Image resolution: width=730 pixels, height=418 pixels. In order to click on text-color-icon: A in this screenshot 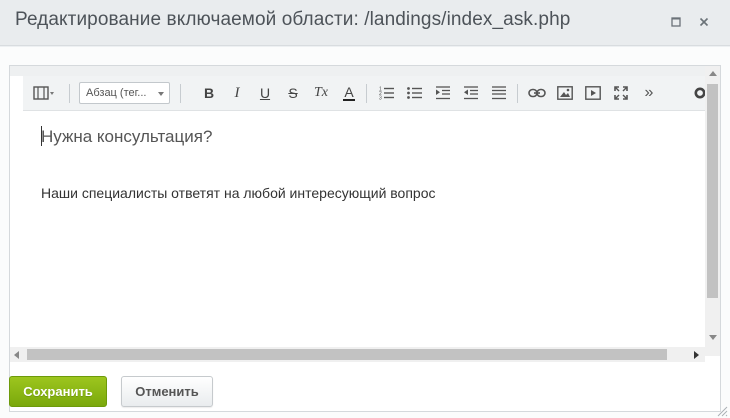, I will do `click(349, 93)`.